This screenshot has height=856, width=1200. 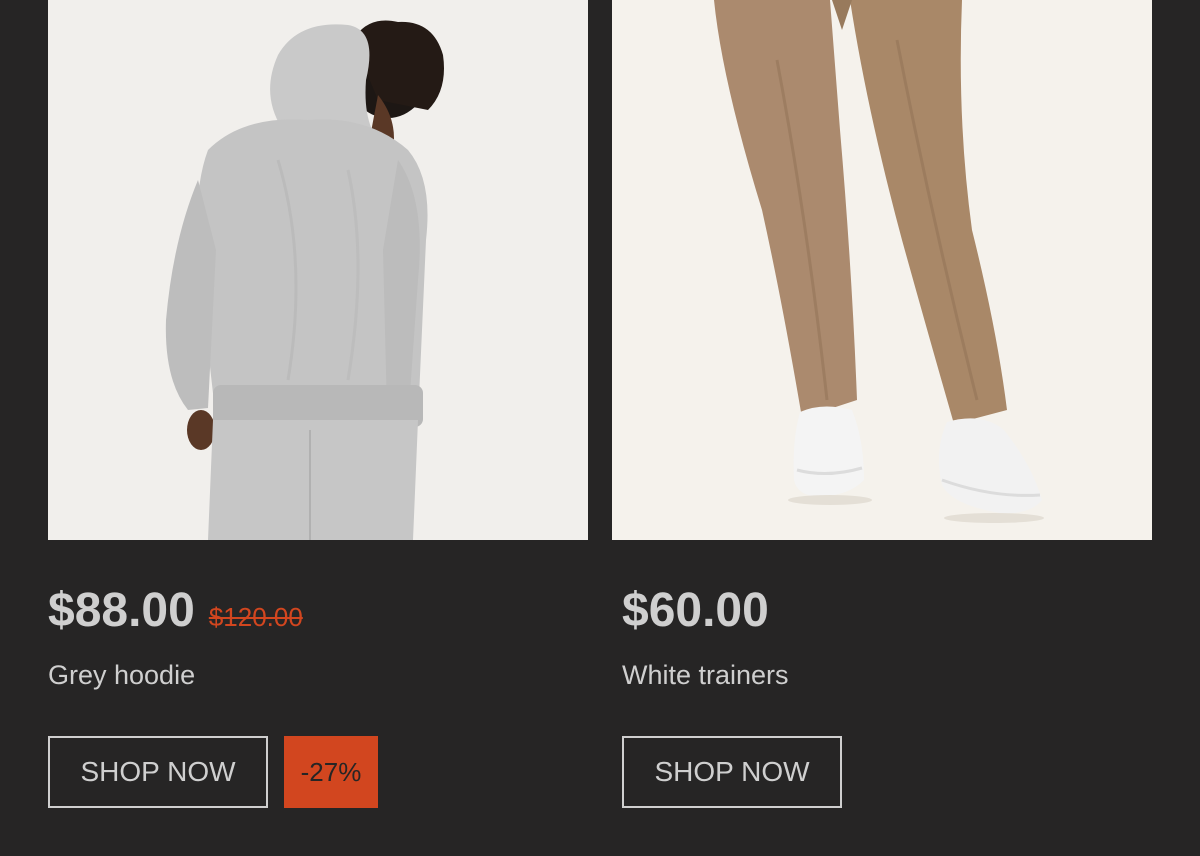 I want to click on price-row: $88.00 $120.00, so click(x=175, y=611).